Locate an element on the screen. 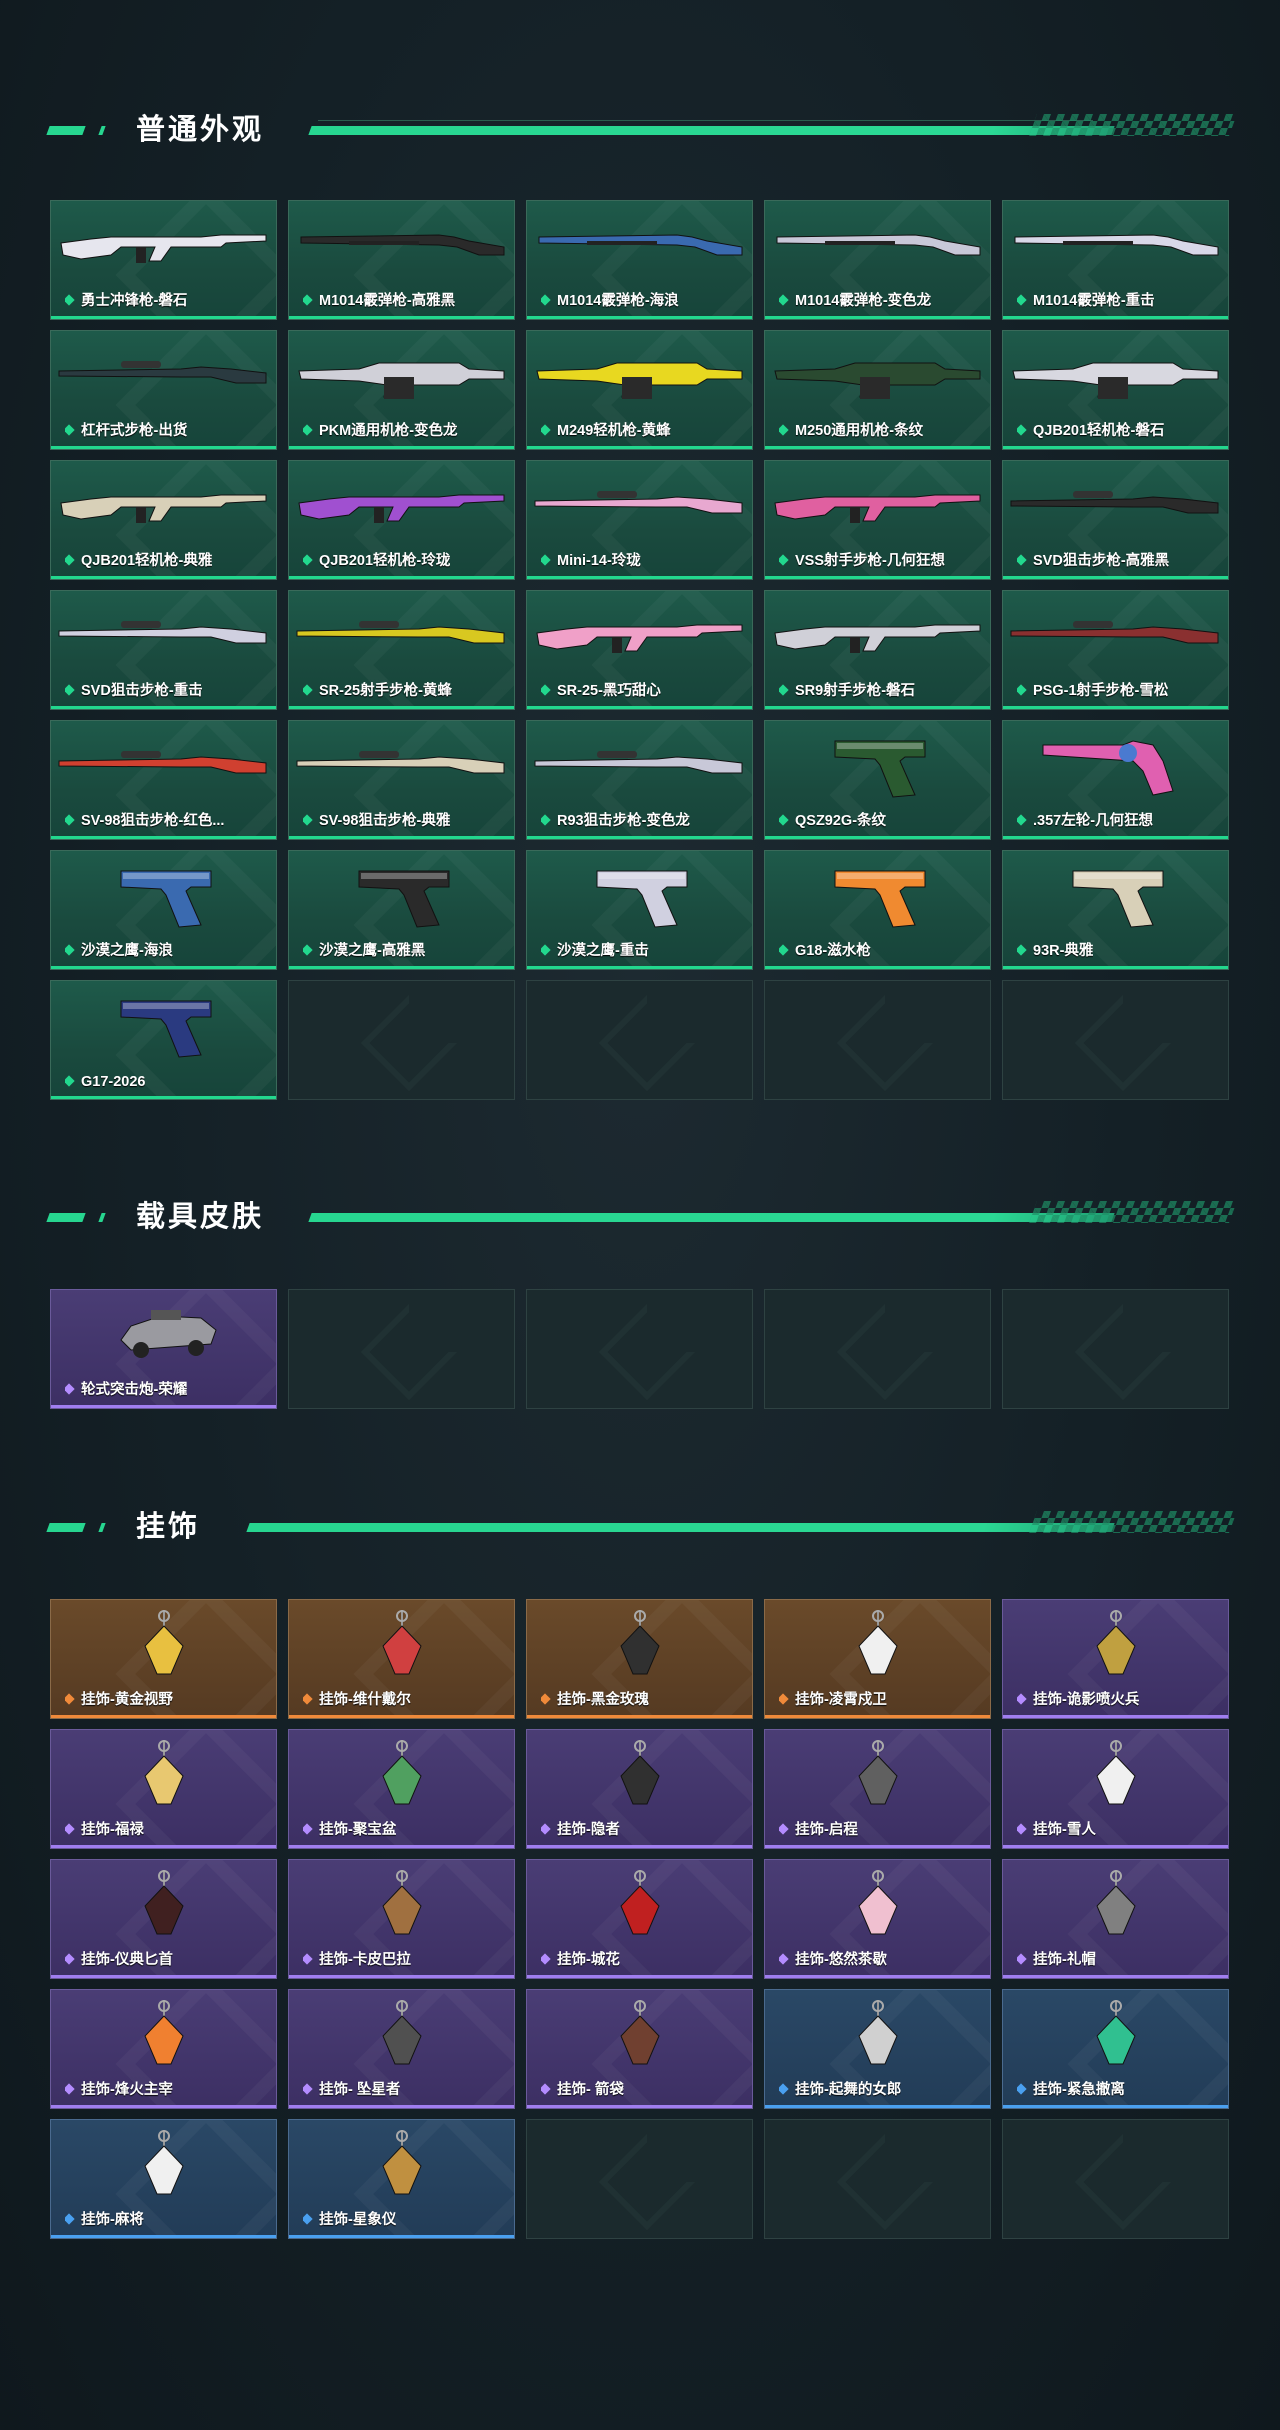 The image size is (1280, 2430). item-card: M1014霰弹枪-高雅黑 is located at coordinates (401, 260).